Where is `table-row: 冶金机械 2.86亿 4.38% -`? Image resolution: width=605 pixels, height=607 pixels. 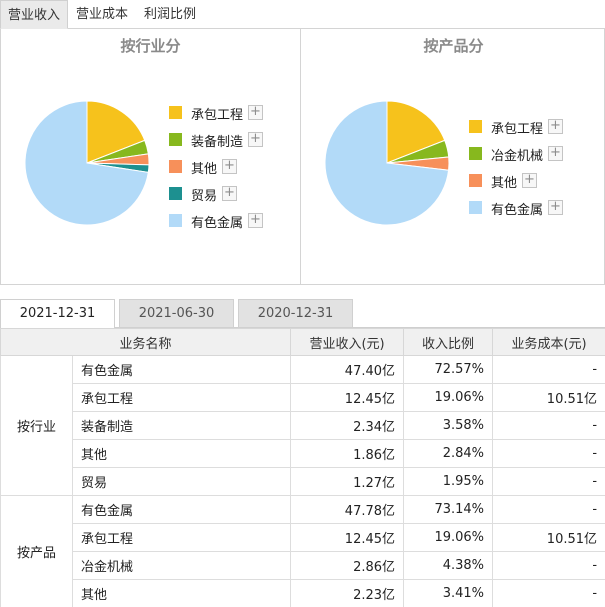 table-row: 冶金机械 2.86亿 4.38% - is located at coordinates (303, 565).